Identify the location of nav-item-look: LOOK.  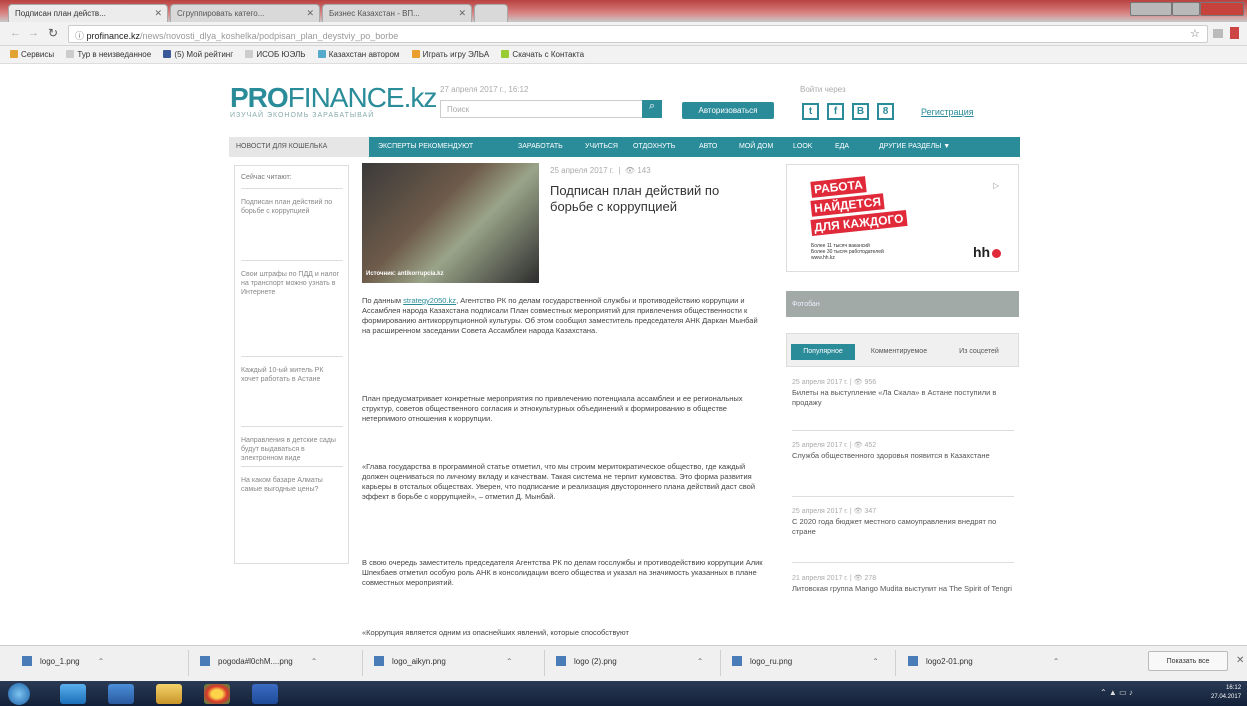
(802, 147).